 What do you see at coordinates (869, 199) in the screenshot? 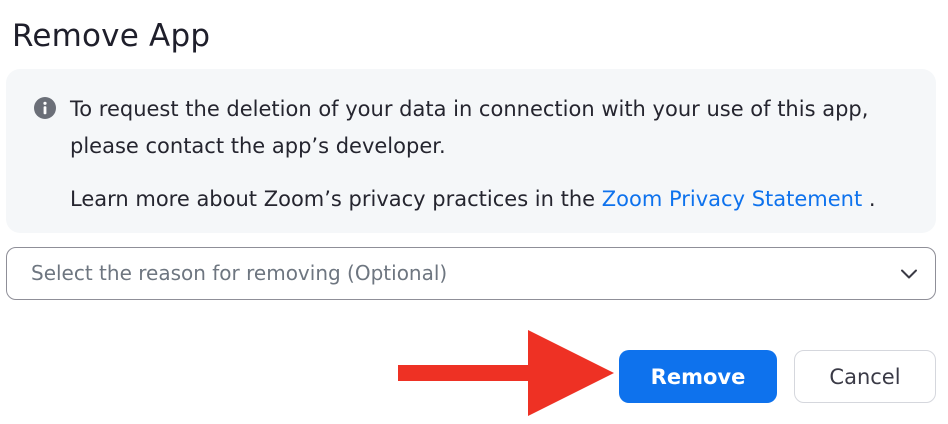
I see `privacy-text-suffix: .` at bounding box center [869, 199].